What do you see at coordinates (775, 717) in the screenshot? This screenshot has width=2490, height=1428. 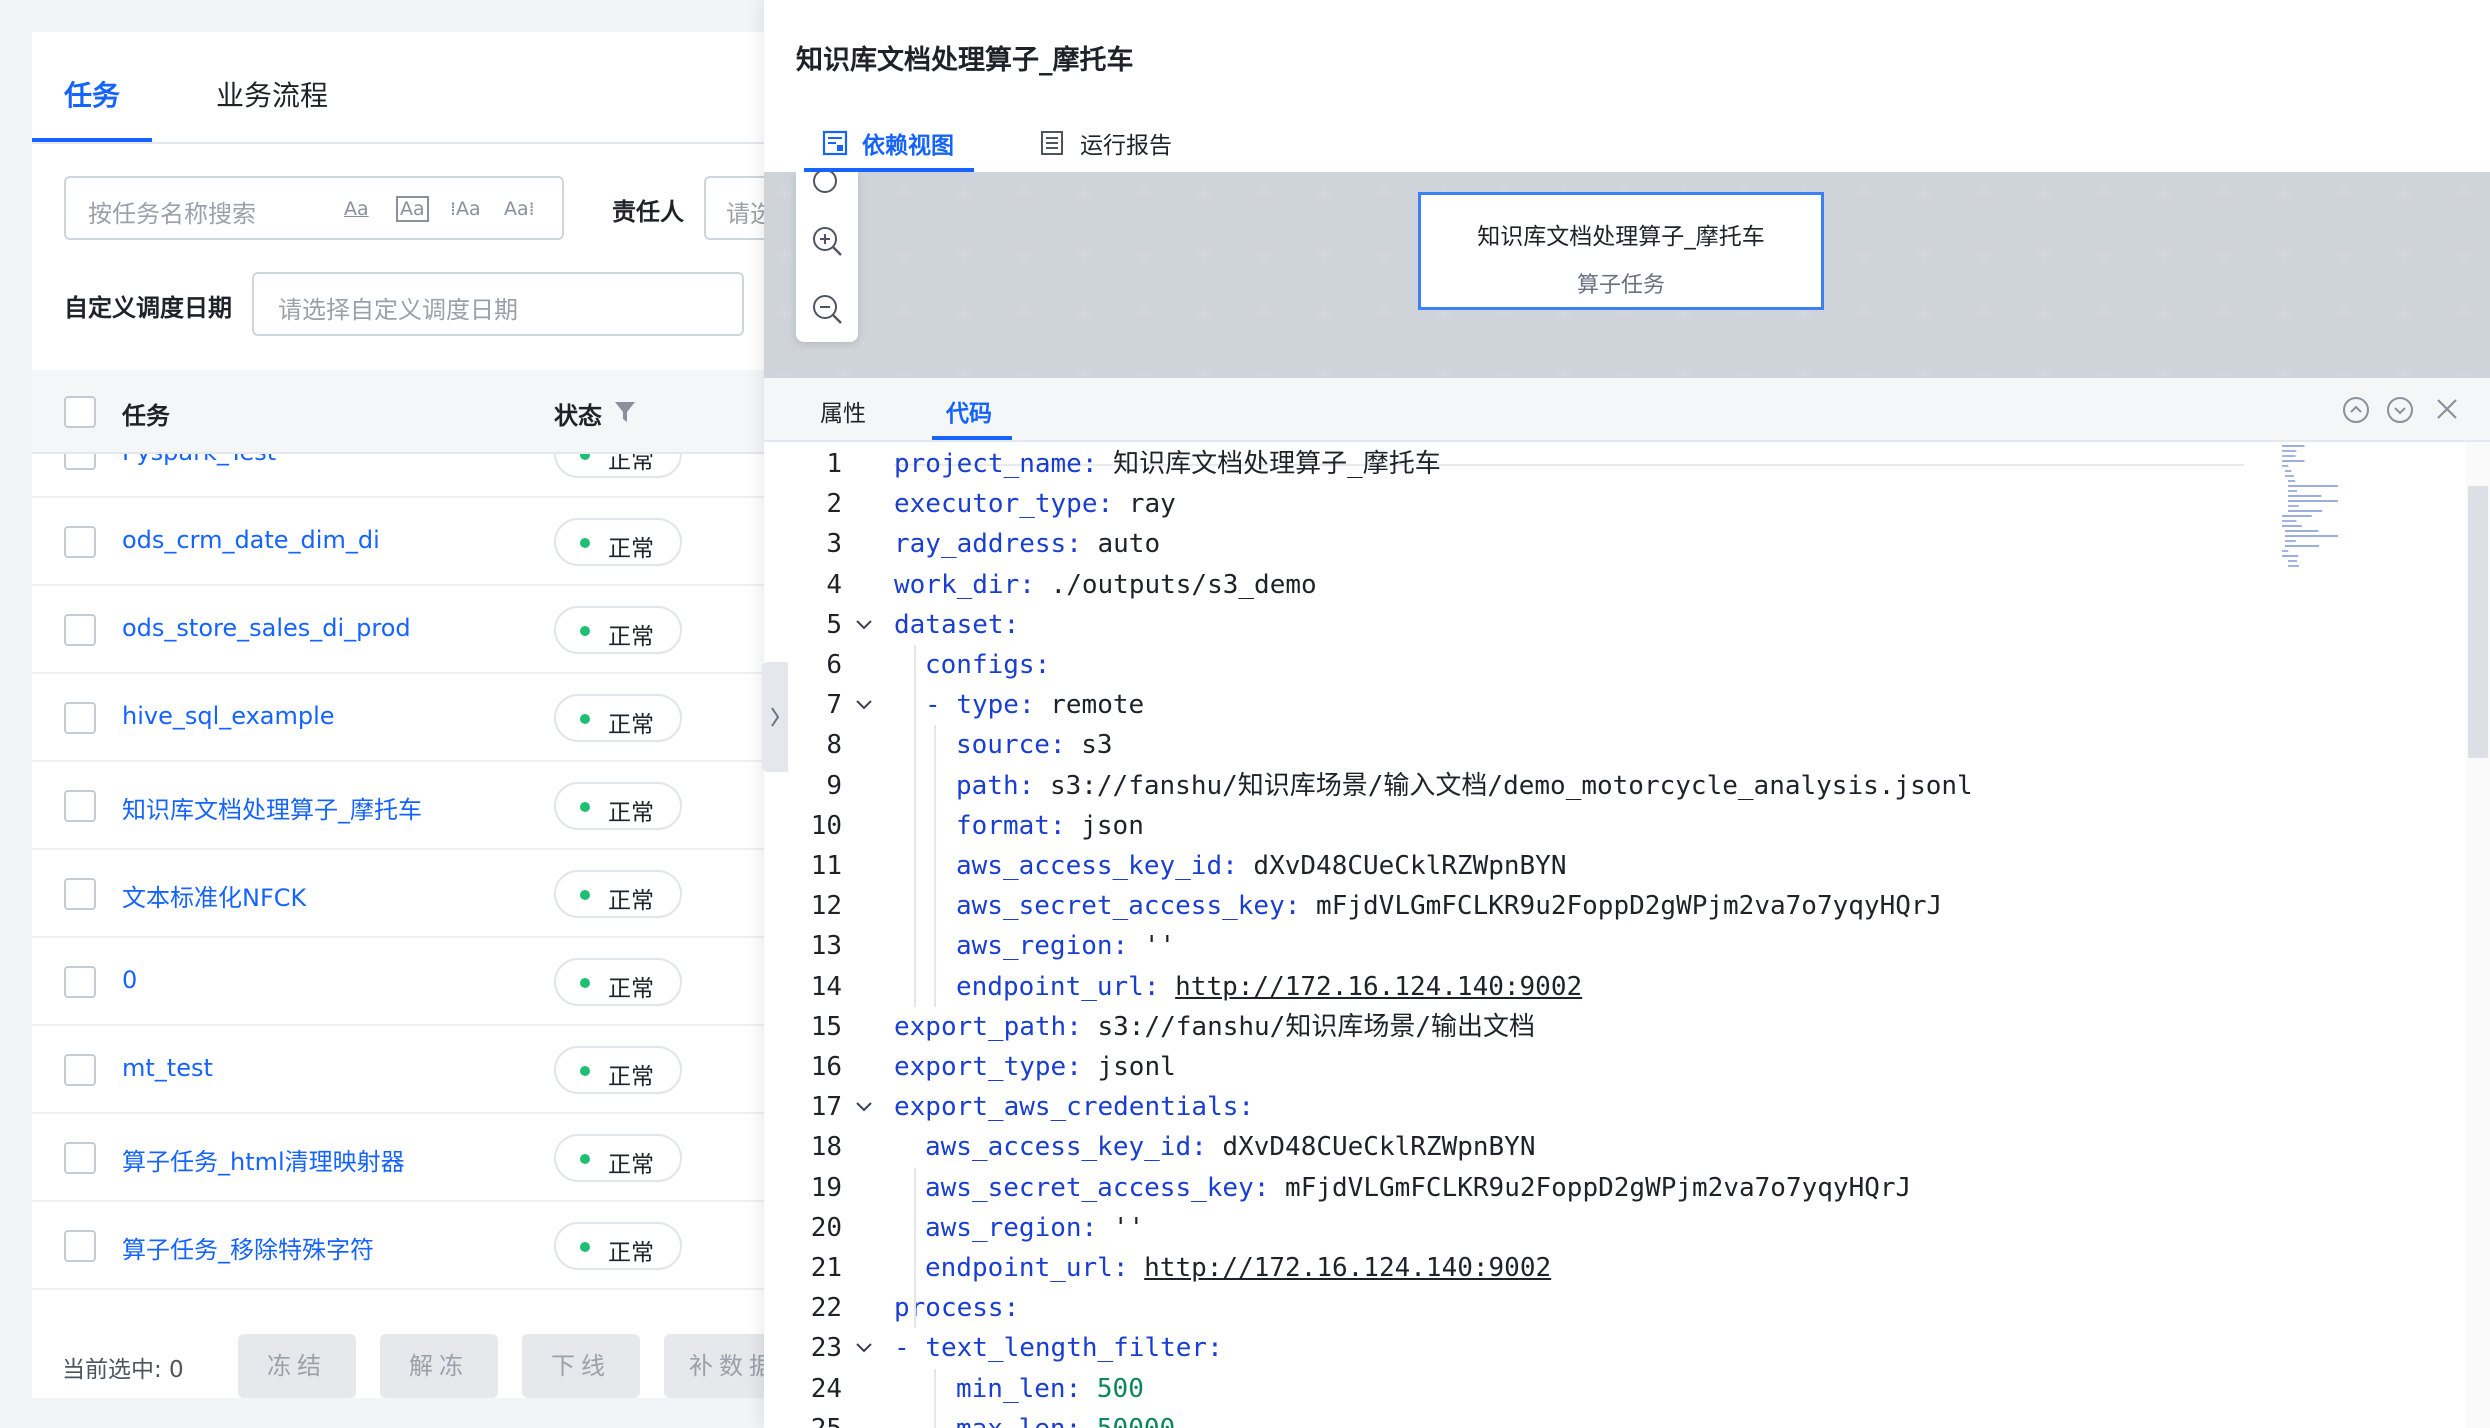 I see `drawer-collapse-handle` at bounding box center [775, 717].